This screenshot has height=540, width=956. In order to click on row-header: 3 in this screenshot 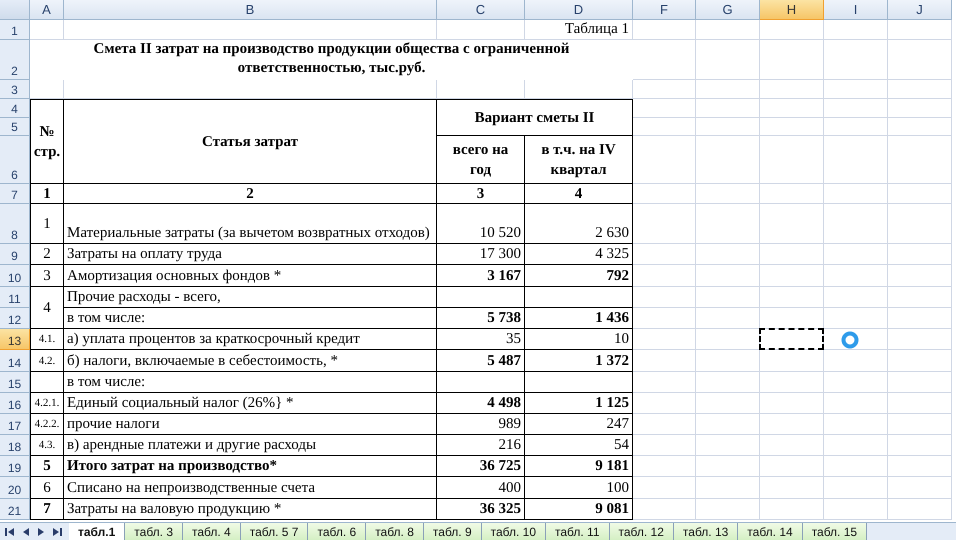, I will do `click(15, 89)`.